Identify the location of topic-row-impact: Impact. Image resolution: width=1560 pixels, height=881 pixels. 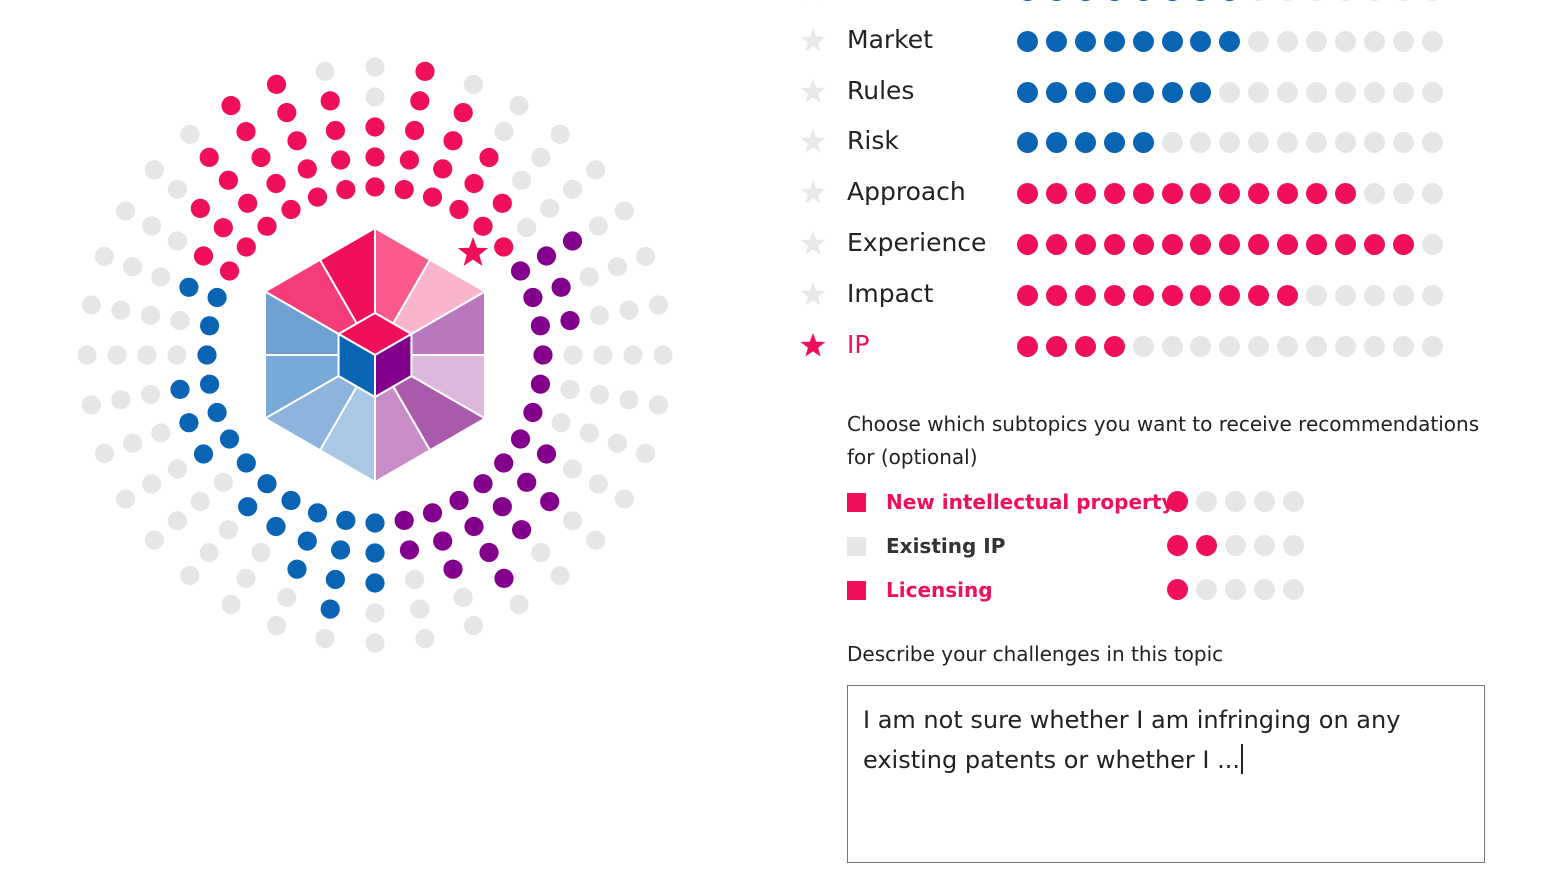
(1146, 295).